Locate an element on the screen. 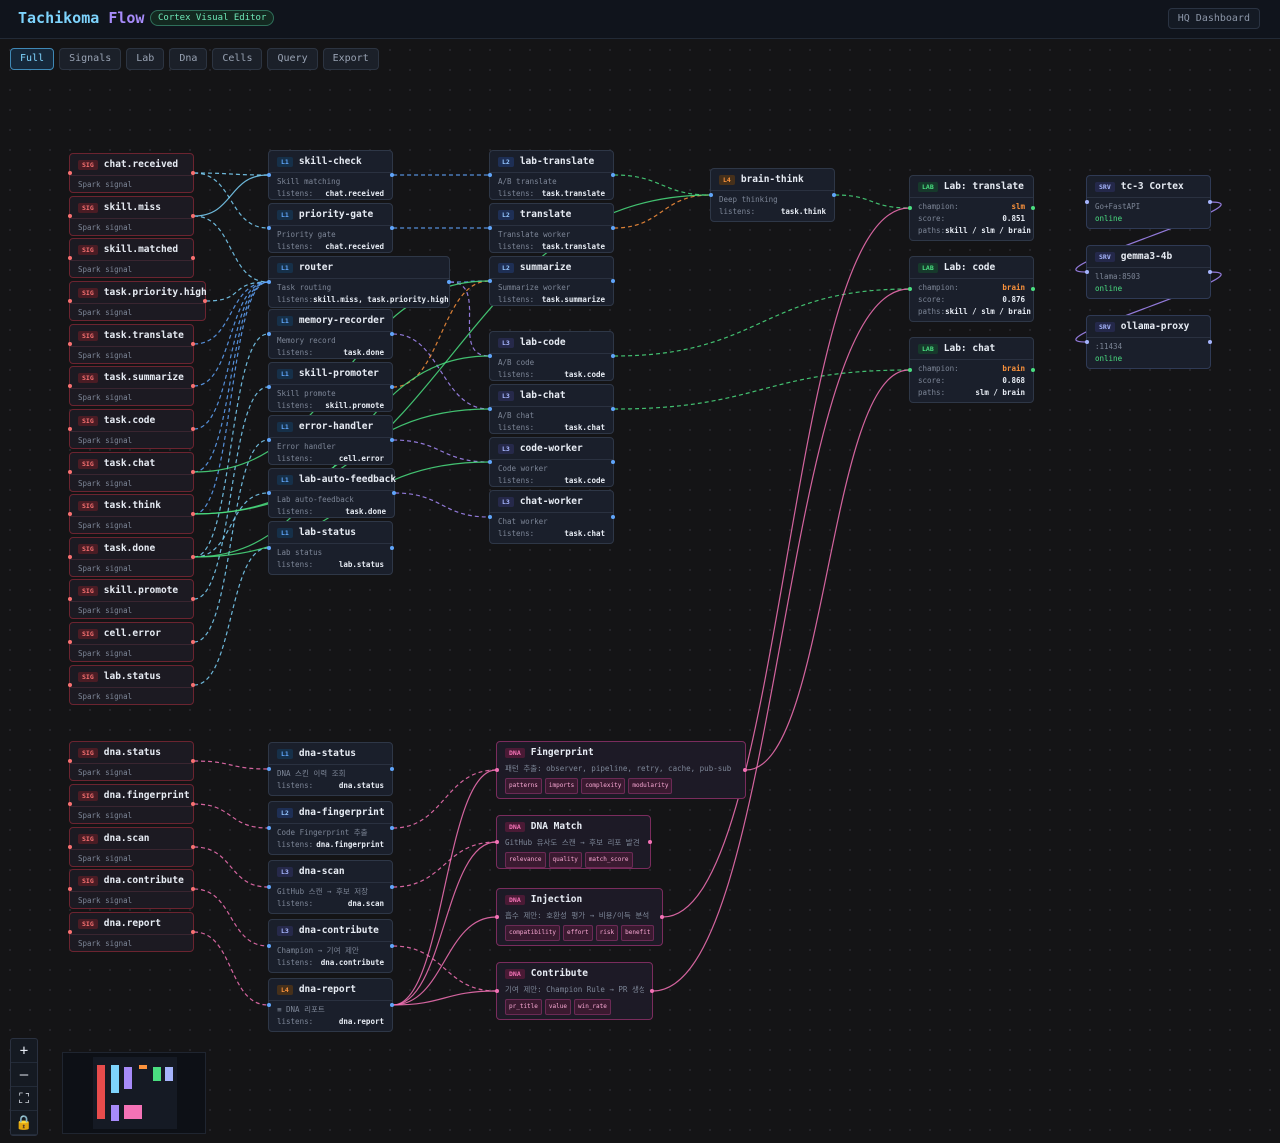 This screenshot has height=1143, width=1280. signal-node-dna-contribute: SIG dna.contribute Spark signal is located at coordinates (131, 889).